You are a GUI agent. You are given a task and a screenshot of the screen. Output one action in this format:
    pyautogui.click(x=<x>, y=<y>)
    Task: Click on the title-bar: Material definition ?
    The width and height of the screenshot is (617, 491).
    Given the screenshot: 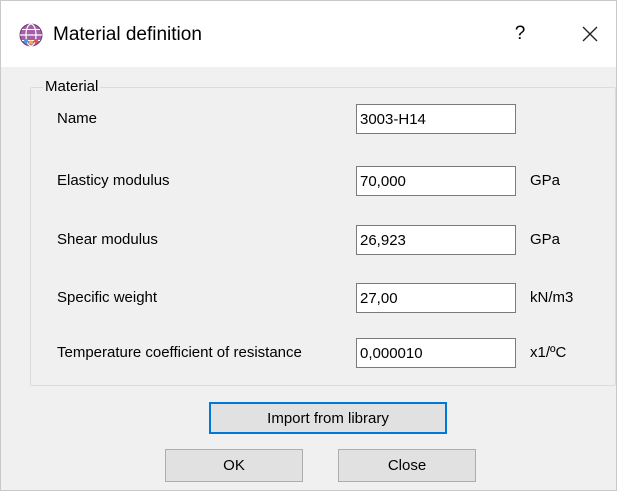 What is the action you would take?
    pyautogui.click(x=308, y=34)
    